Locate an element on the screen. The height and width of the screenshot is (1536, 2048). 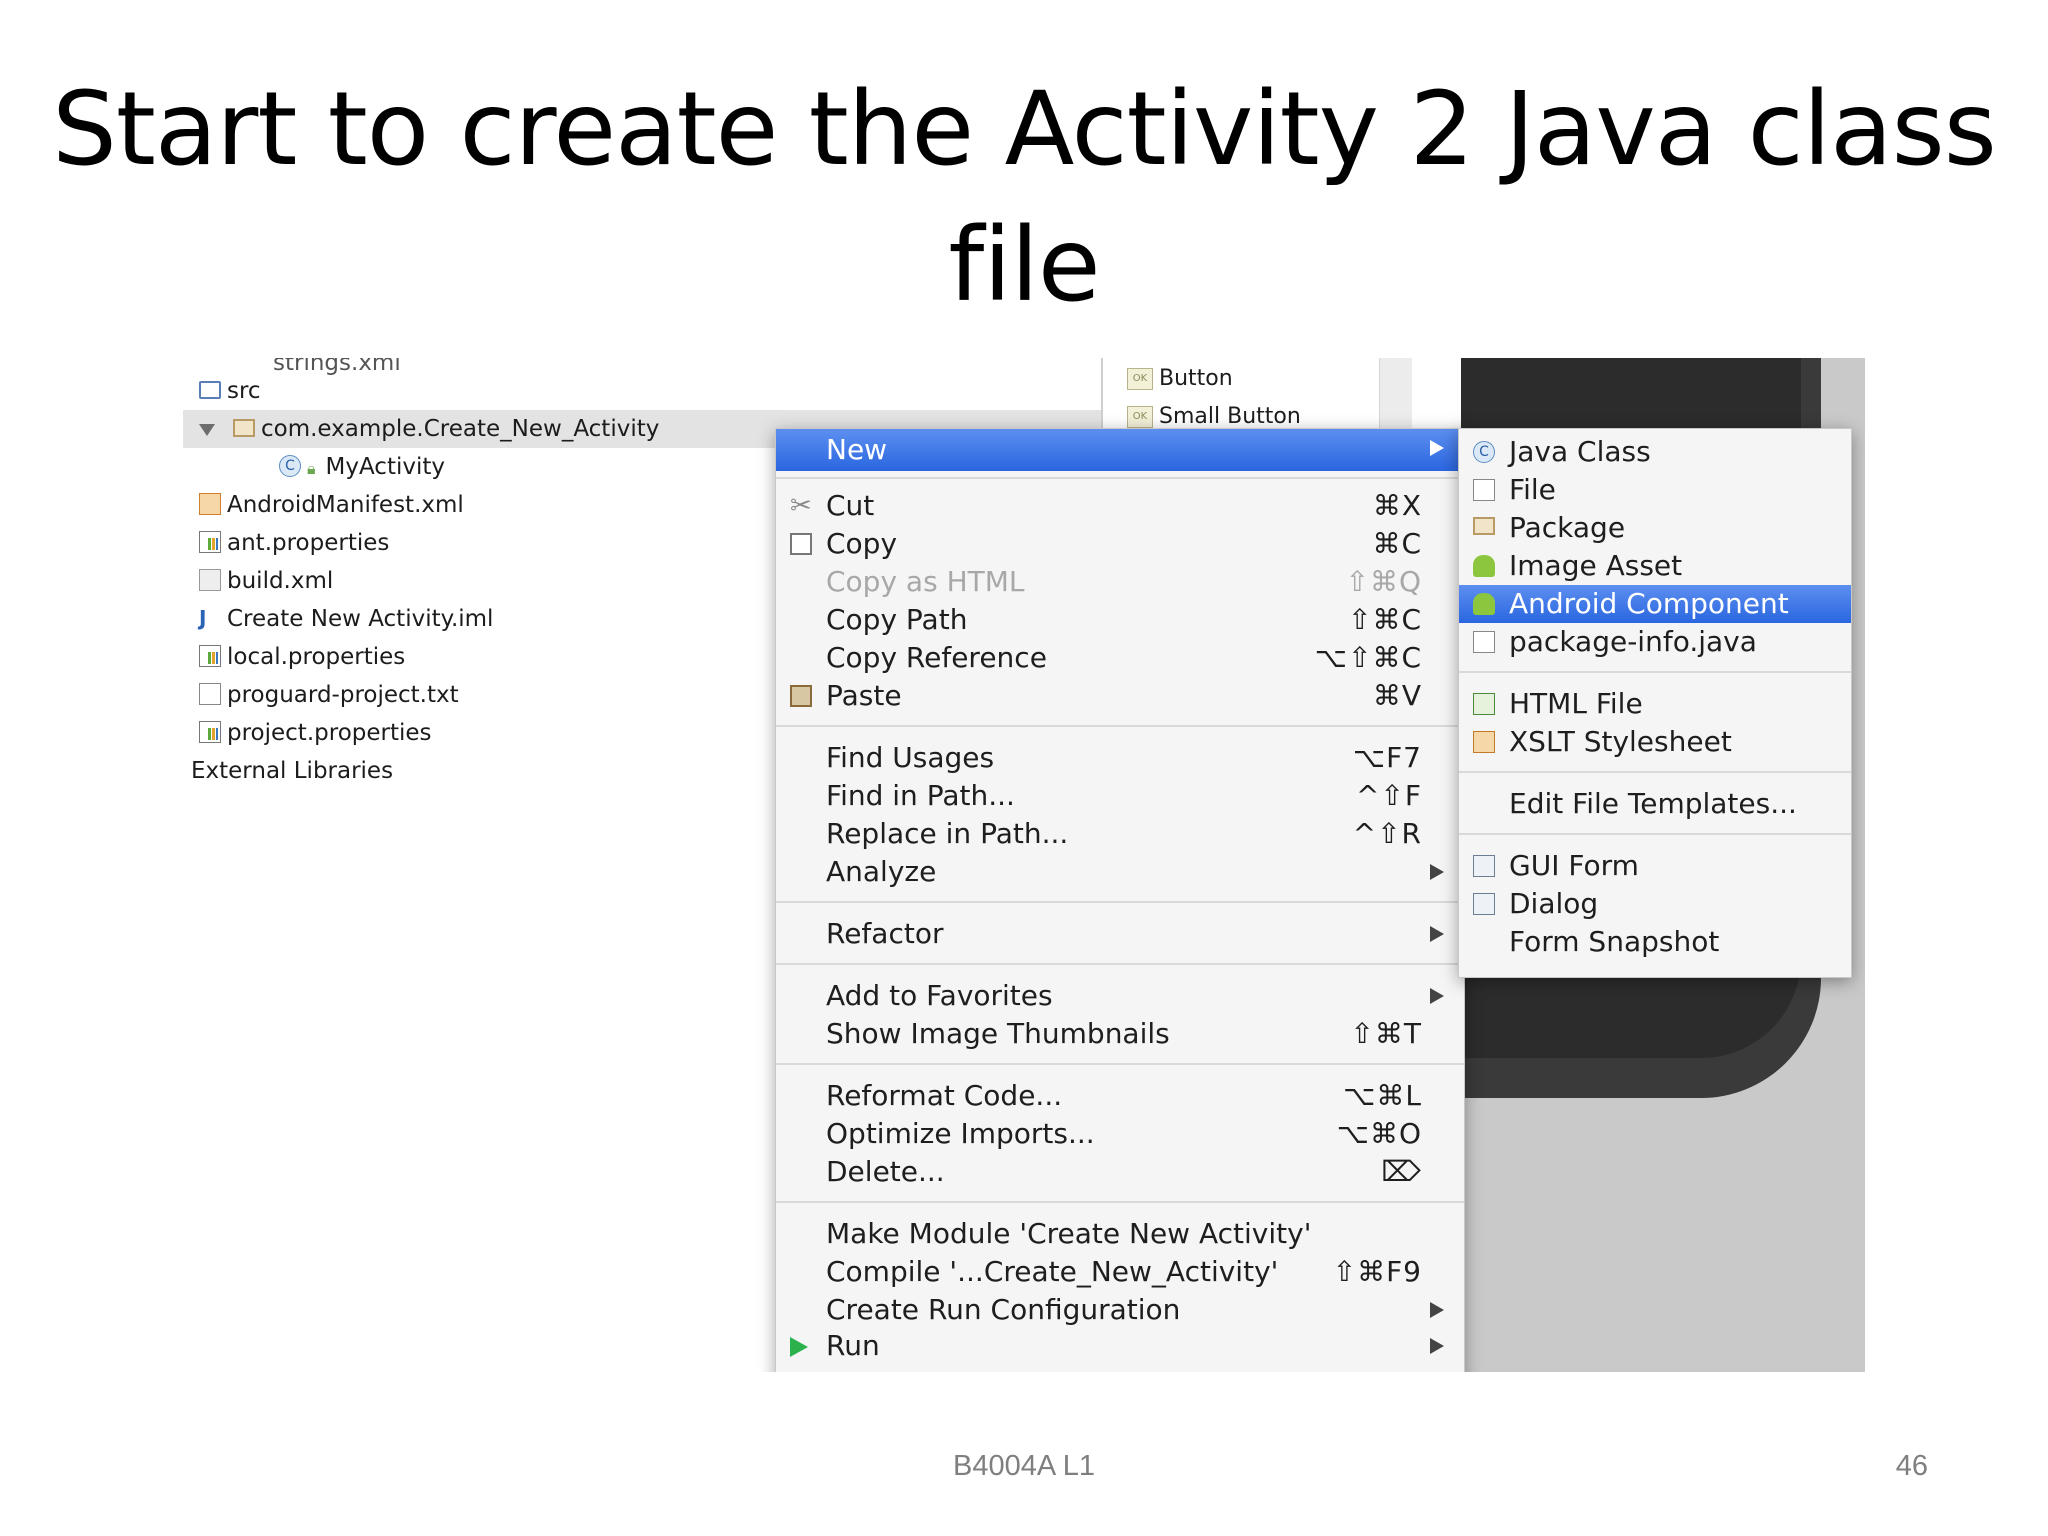
tree-item-project: project.properties is located at coordinates (315, 733).